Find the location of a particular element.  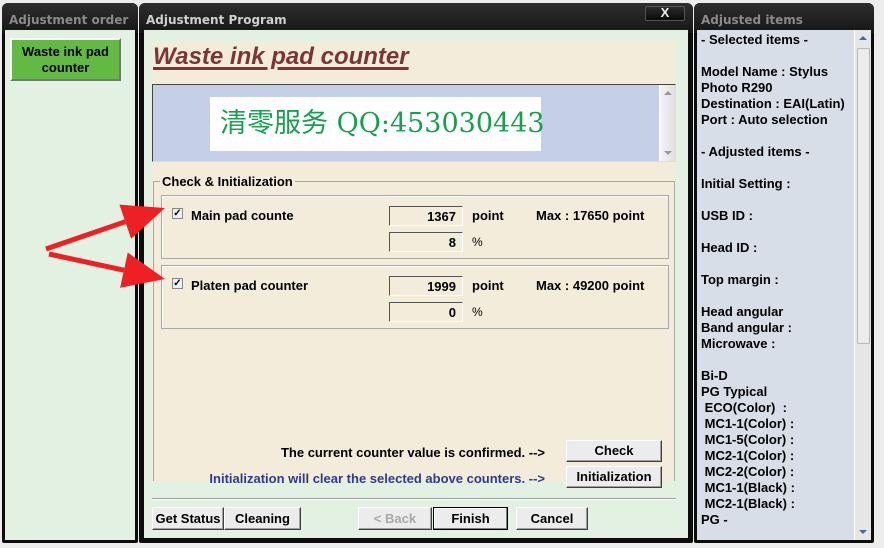

check-button: Check is located at coordinates (614, 451).